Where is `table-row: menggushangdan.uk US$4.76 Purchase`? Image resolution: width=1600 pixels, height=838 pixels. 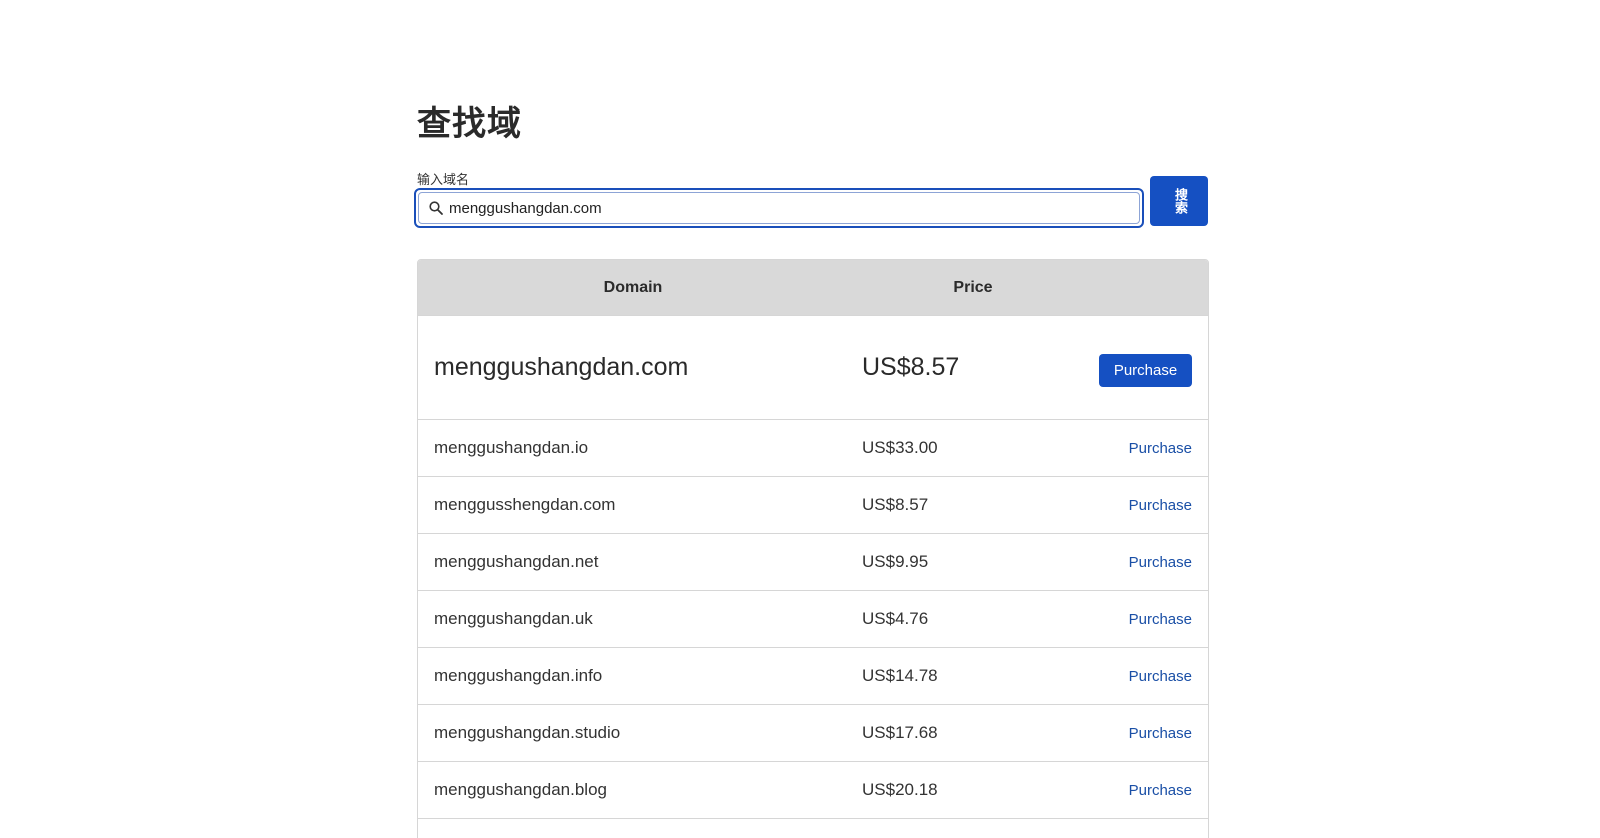 table-row: menggushangdan.uk US$4.76 Purchase is located at coordinates (813, 618).